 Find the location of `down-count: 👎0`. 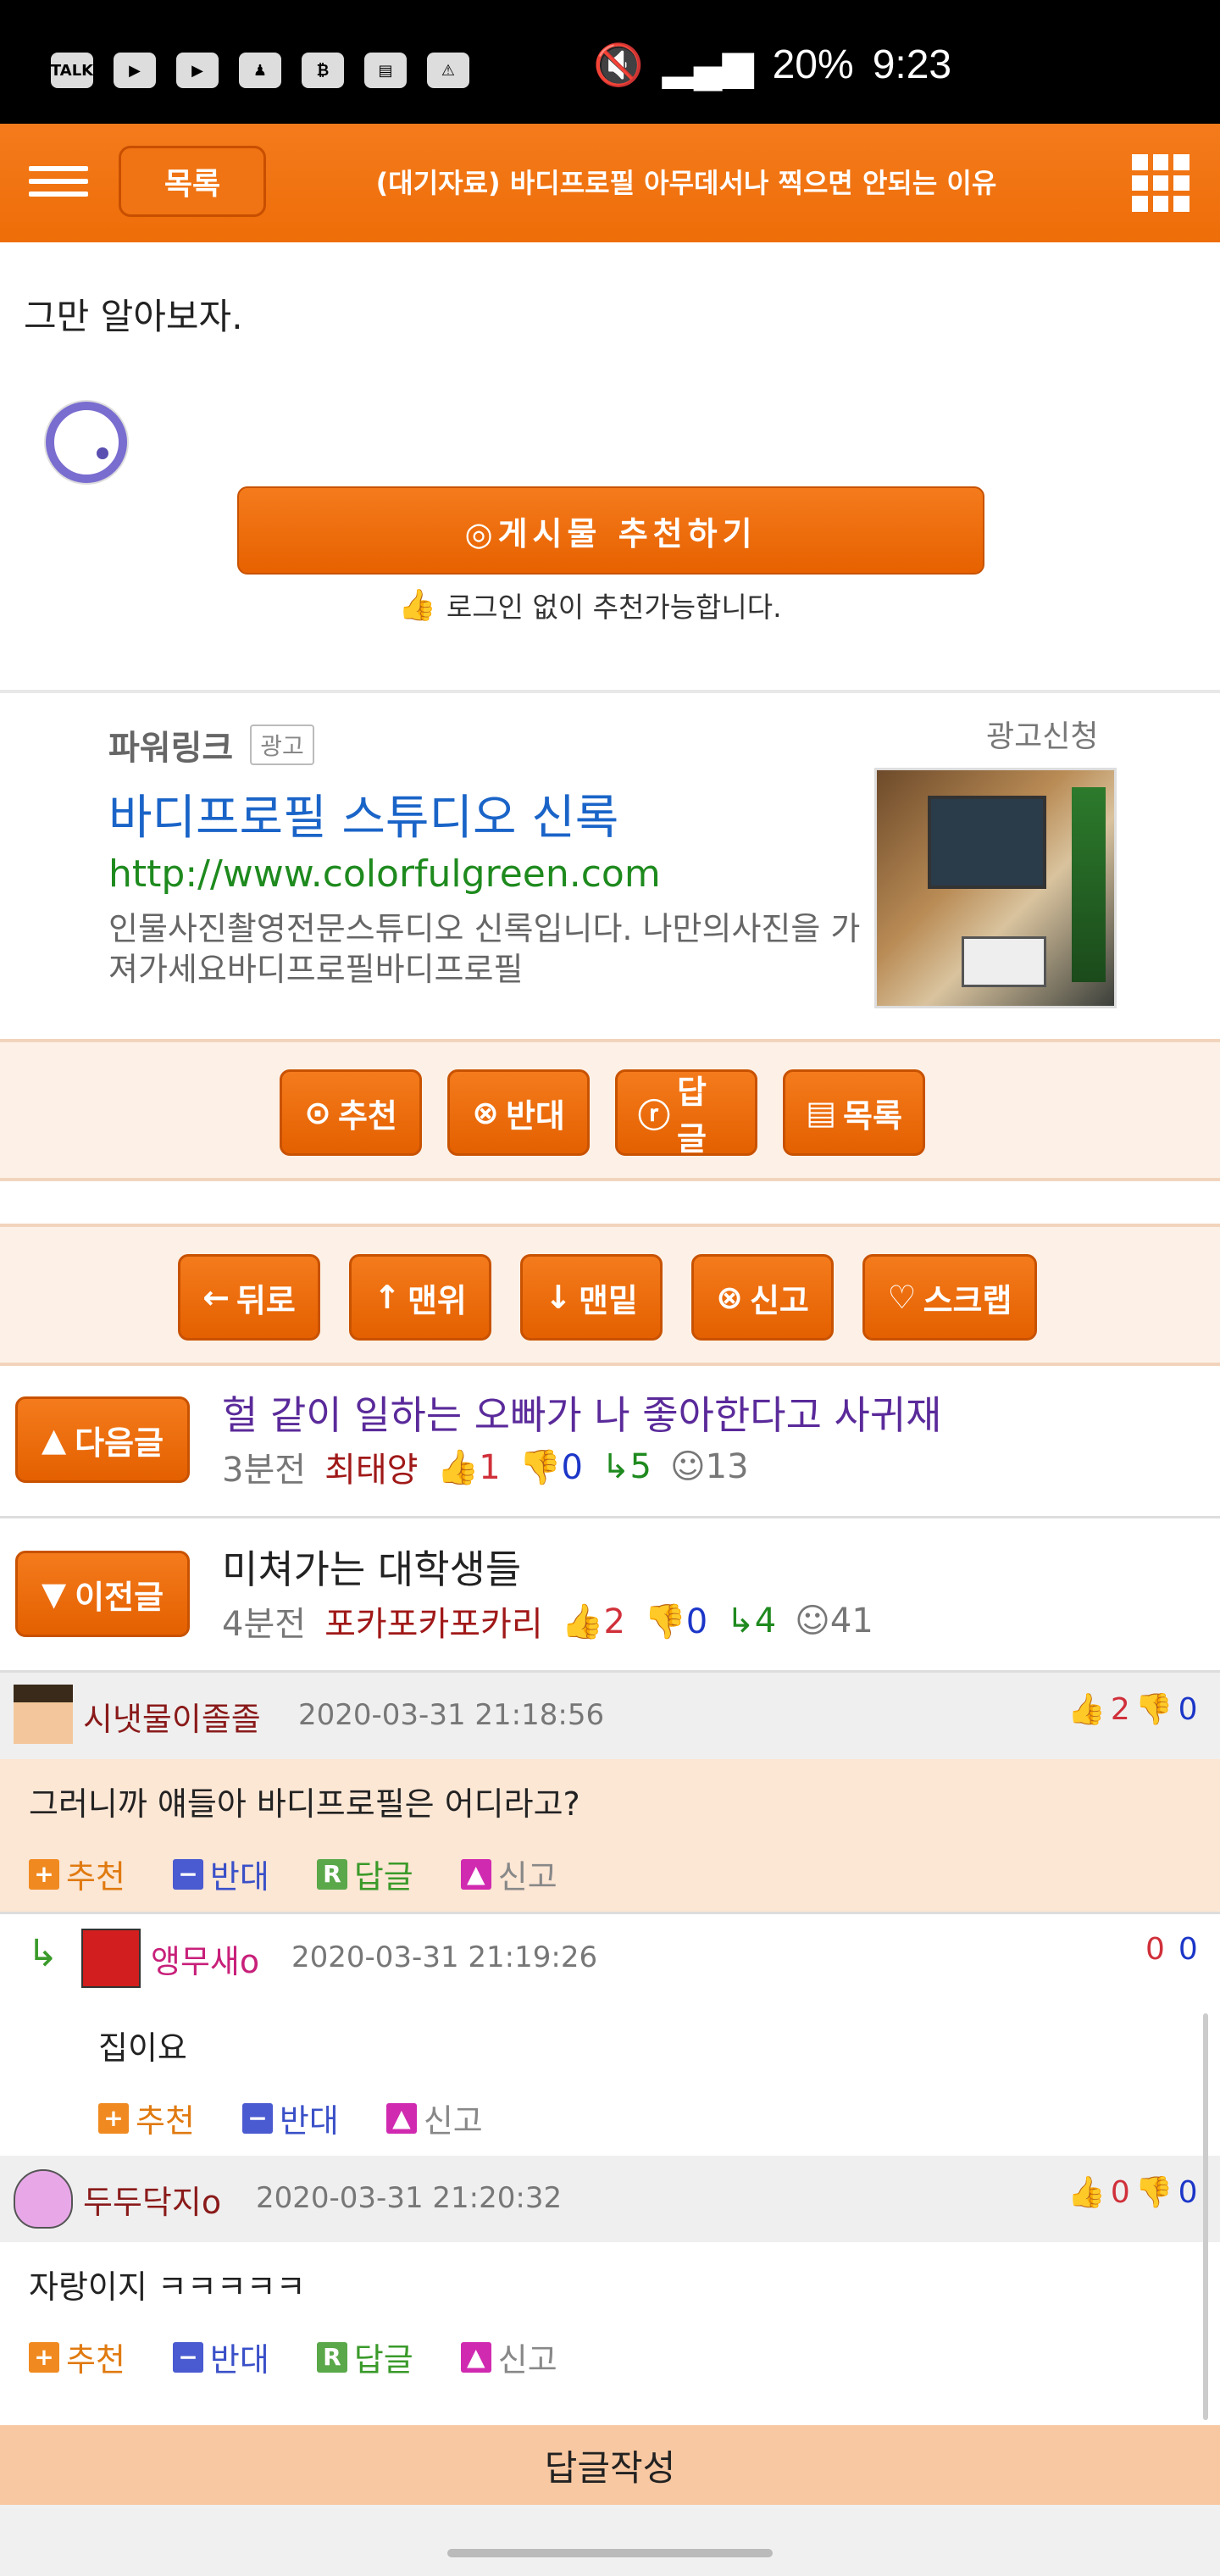

down-count: 👎0 is located at coordinates (551, 1467).